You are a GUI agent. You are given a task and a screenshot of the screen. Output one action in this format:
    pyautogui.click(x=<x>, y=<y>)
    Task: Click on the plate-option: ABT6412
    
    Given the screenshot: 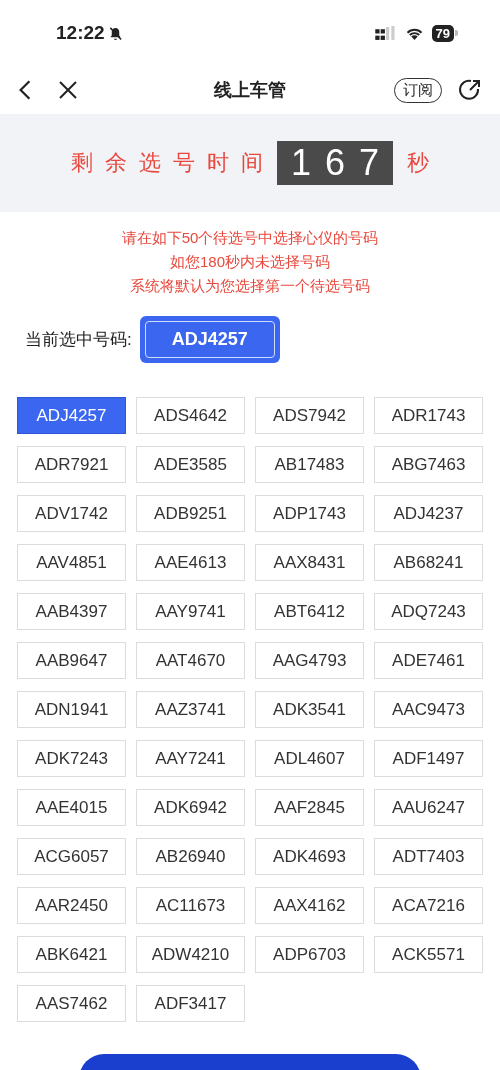 What is the action you would take?
    pyautogui.click(x=309, y=611)
    